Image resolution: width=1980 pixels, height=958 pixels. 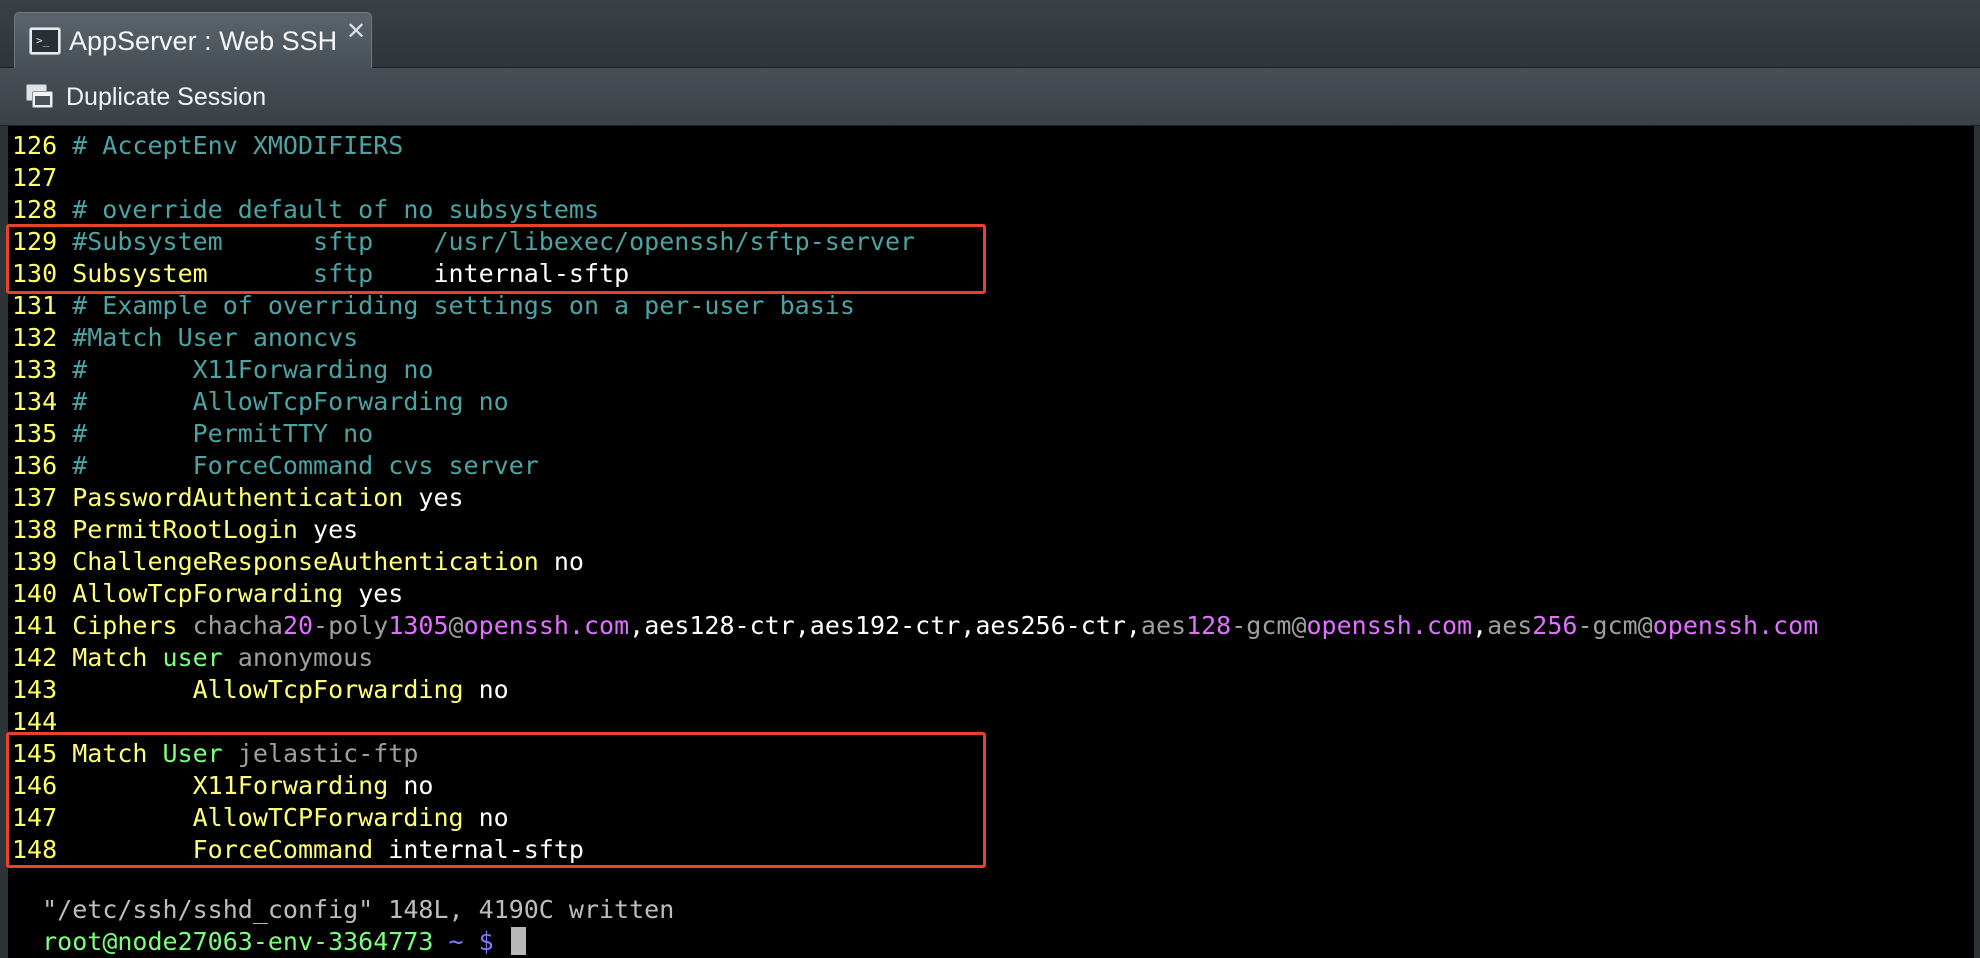 I want to click on line-text: ,, so click(x=1480, y=625).